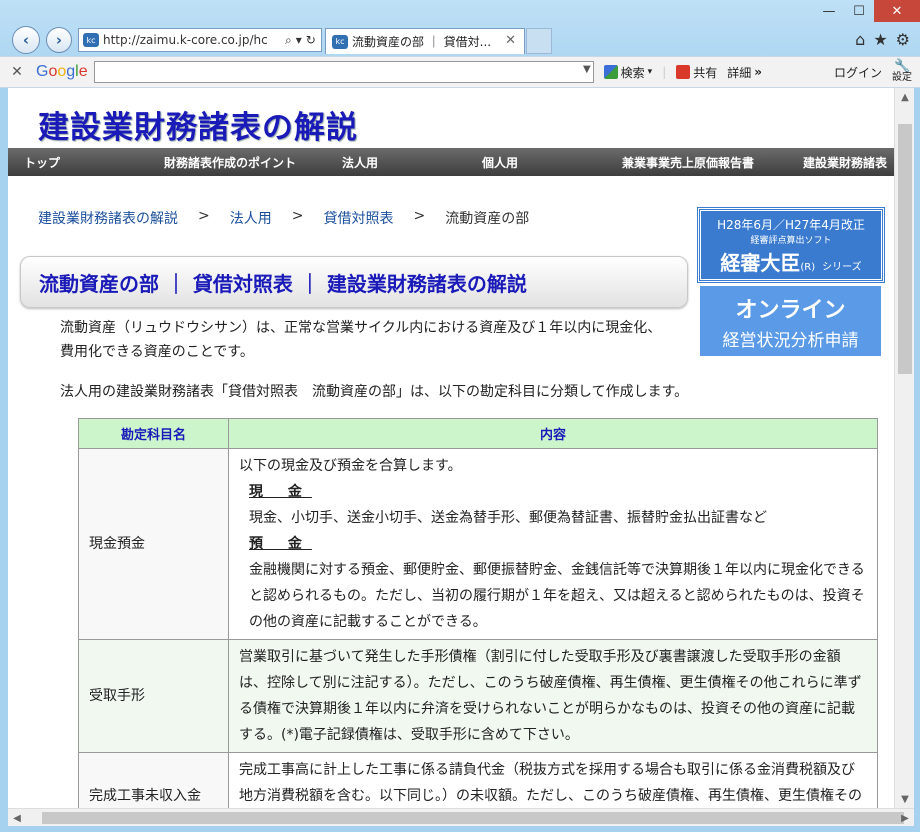 The height and width of the screenshot is (832, 920). I want to click on minimize-button: —, so click(829, 11).